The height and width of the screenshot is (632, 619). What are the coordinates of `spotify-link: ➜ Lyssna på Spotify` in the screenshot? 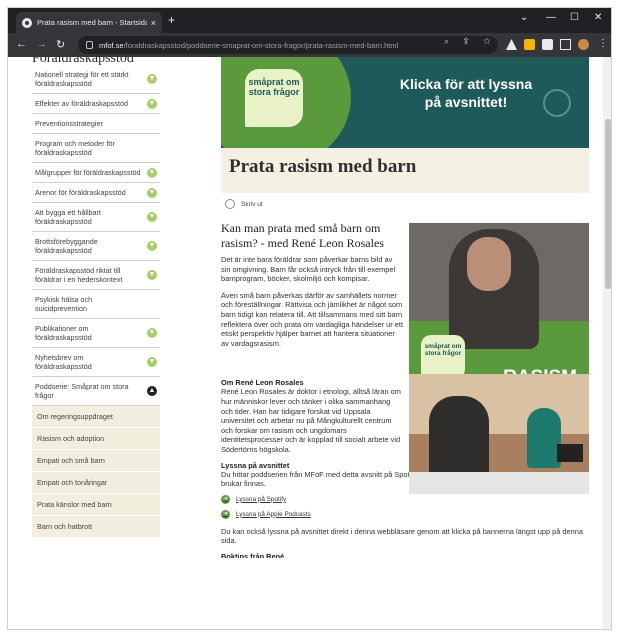 It's located at (405, 499).